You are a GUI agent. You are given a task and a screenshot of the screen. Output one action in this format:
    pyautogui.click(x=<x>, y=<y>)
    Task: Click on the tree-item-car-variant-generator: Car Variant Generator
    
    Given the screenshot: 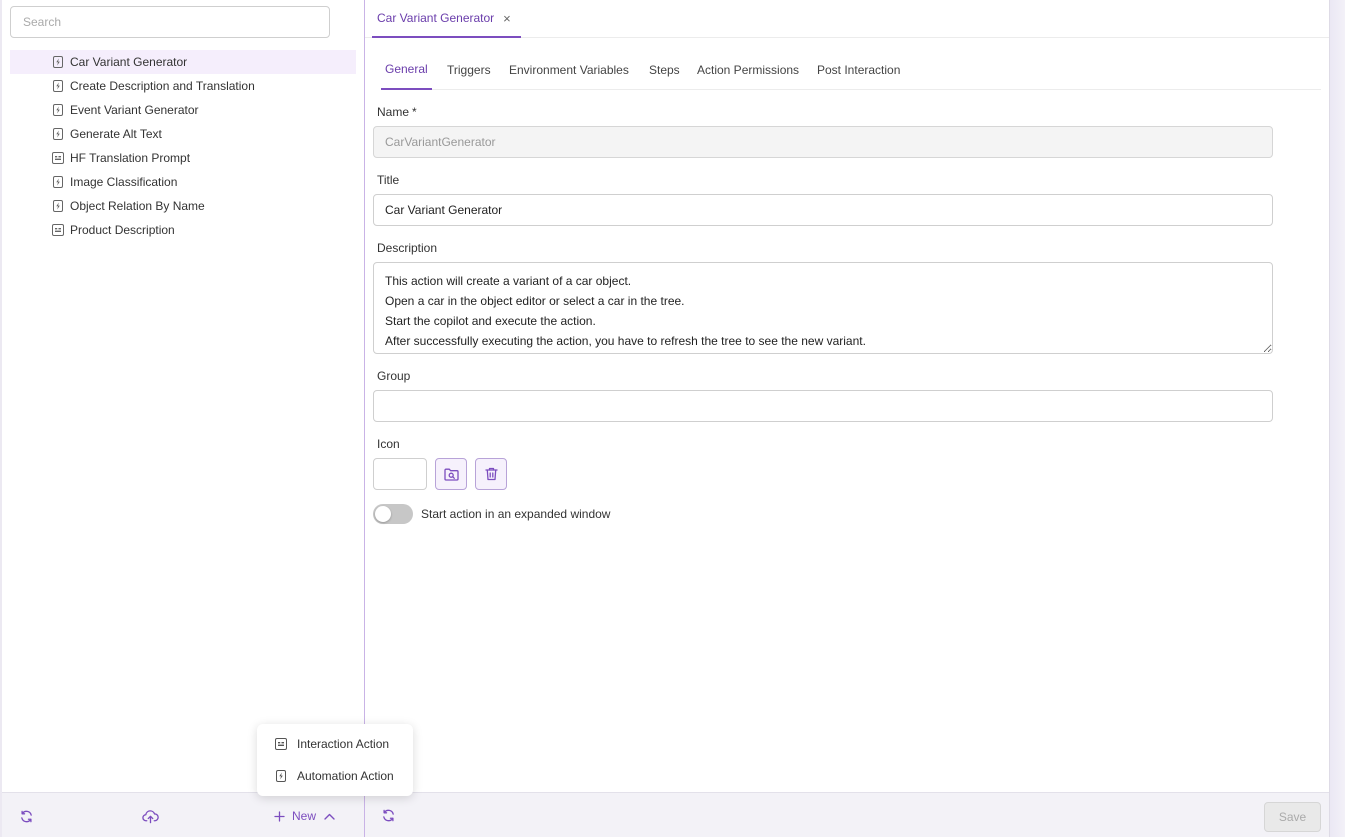 What is the action you would take?
    pyautogui.click(x=183, y=62)
    